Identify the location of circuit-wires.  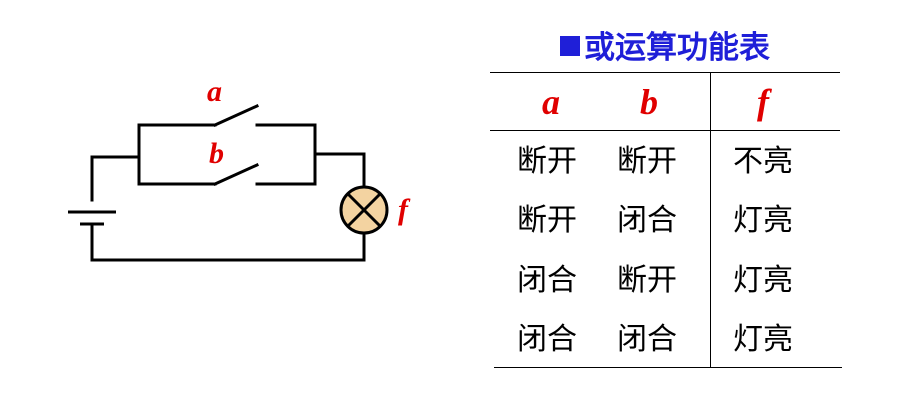
(228, 183).